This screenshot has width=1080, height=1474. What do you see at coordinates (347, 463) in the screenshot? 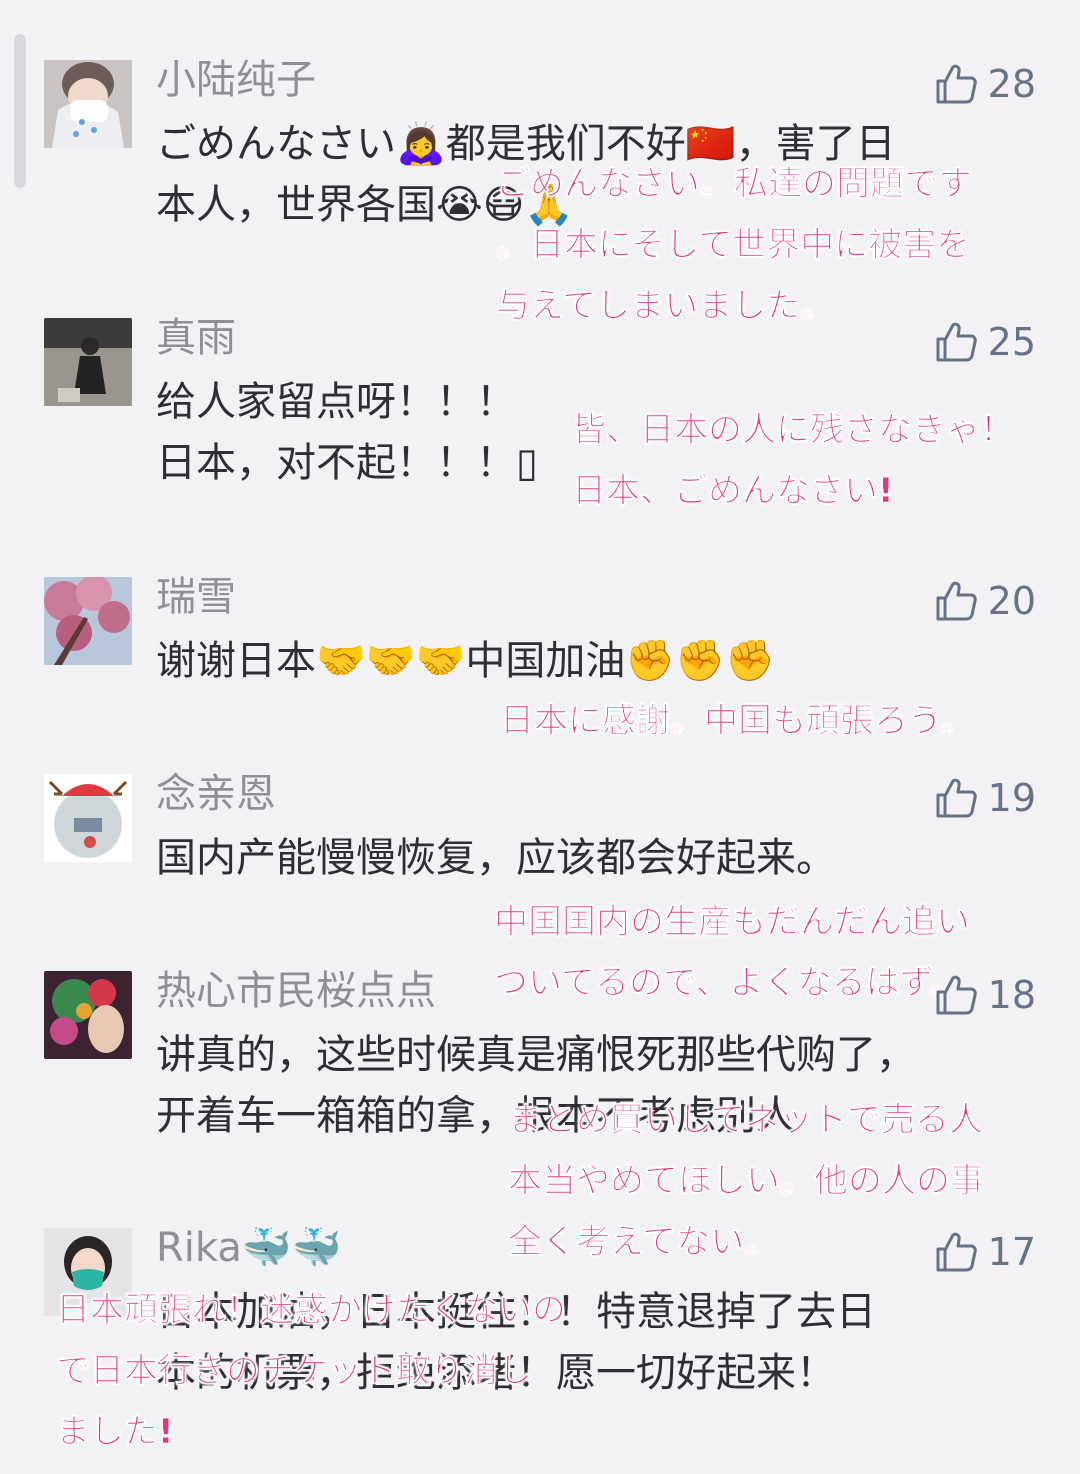
I see `comment-text-line: 日本，对不起！！！▯` at bounding box center [347, 463].